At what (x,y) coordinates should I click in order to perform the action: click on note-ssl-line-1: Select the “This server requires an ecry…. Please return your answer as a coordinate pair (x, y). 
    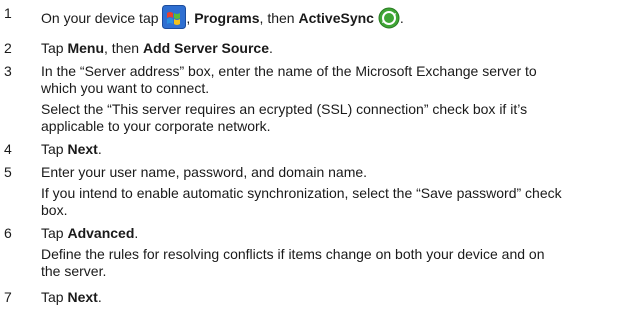
    Looking at the image, I should click on (284, 109).